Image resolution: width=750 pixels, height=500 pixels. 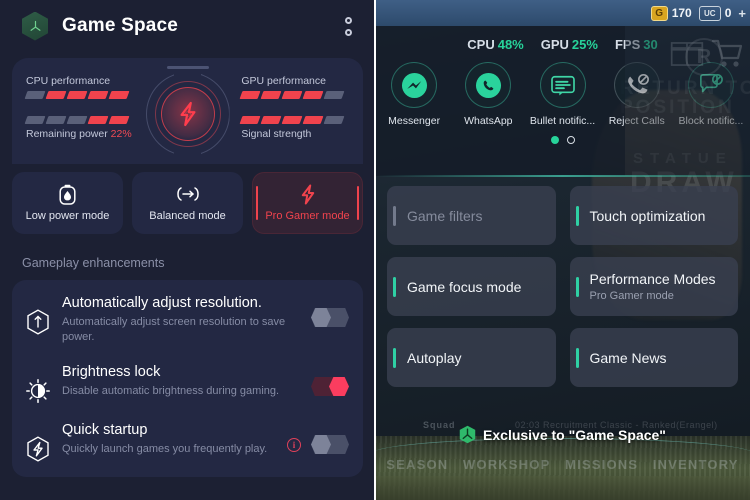 I want to click on game-nav-season: SEASON, so click(x=417, y=464).